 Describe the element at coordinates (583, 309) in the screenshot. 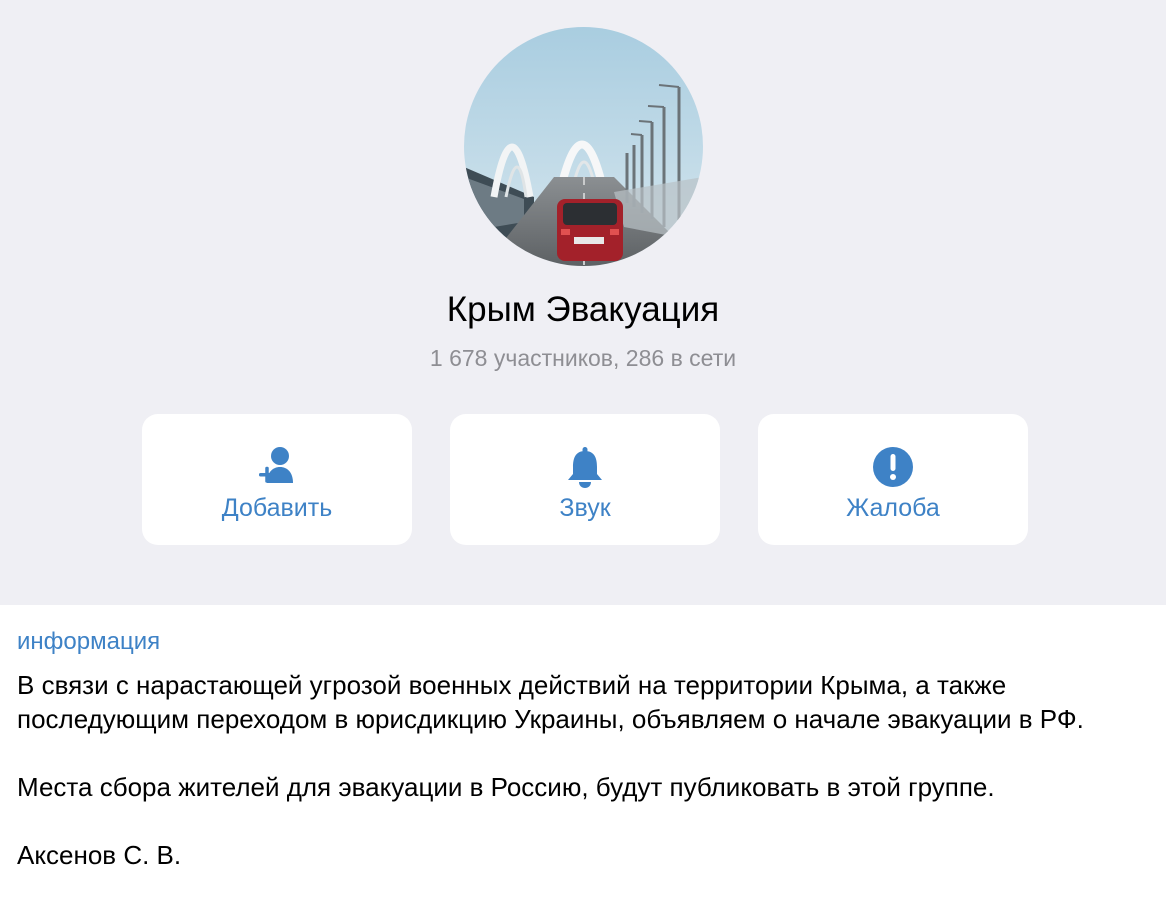

I see `group-title: Крым Эвакуация` at that location.